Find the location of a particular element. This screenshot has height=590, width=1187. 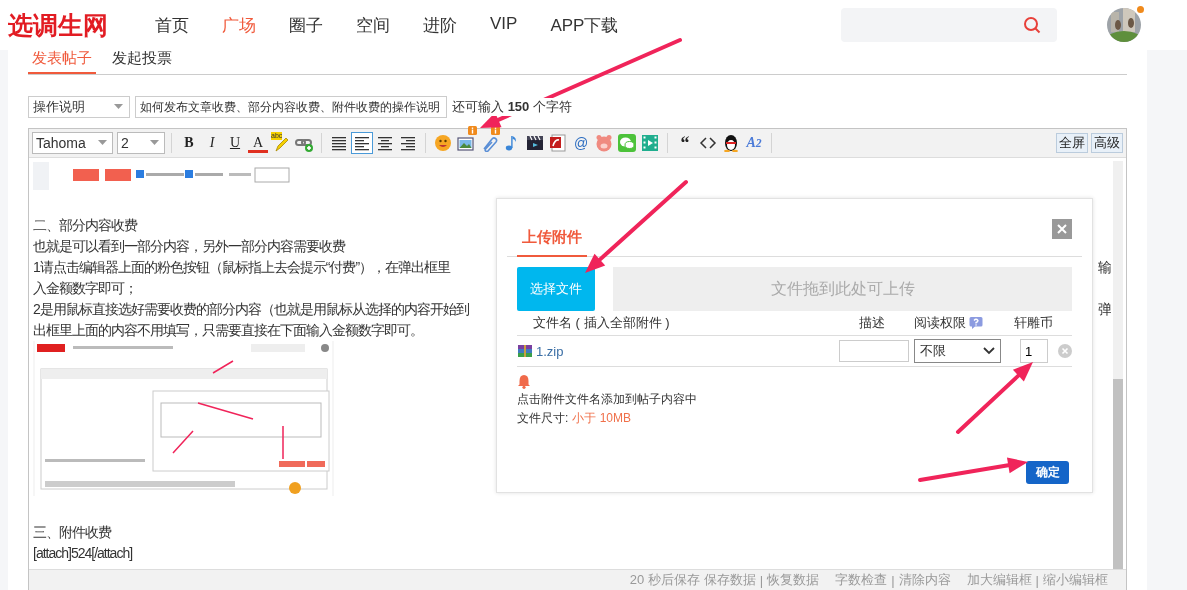

close-button is located at coordinates (1062, 229).